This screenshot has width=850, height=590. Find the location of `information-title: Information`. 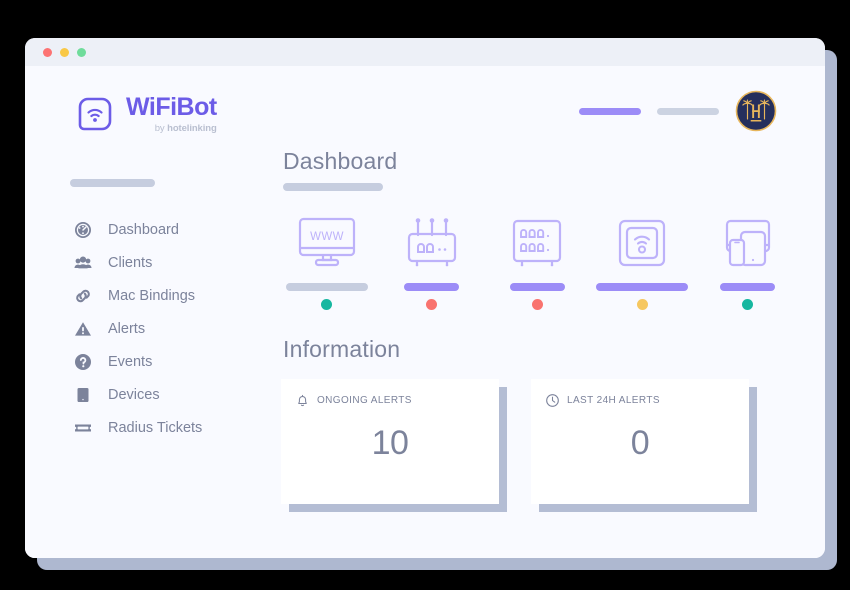

information-title: Information is located at coordinates (342, 349).